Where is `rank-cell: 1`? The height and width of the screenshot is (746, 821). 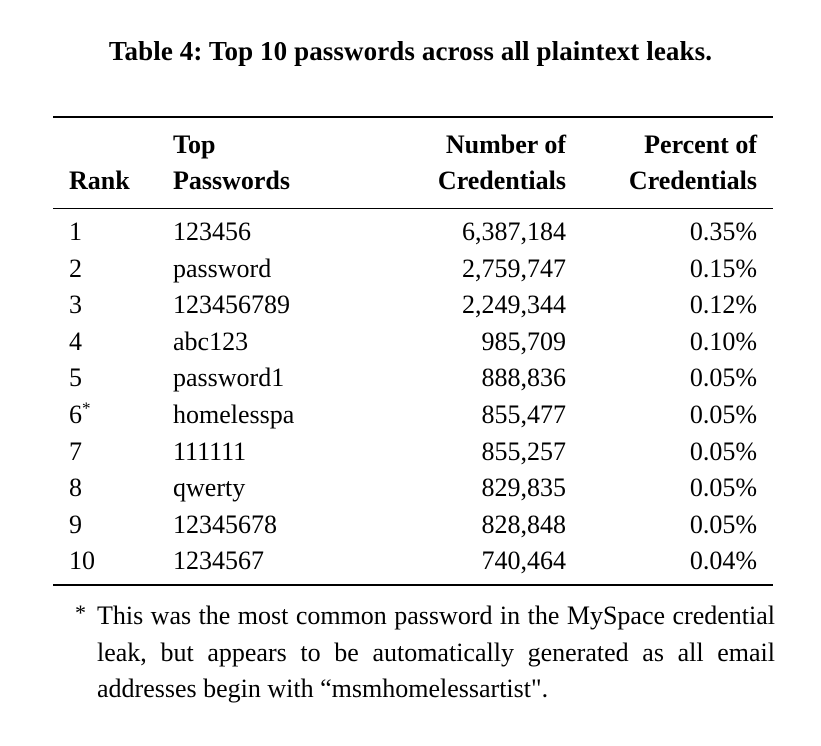
rank-cell: 1 is located at coordinates (109, 230).